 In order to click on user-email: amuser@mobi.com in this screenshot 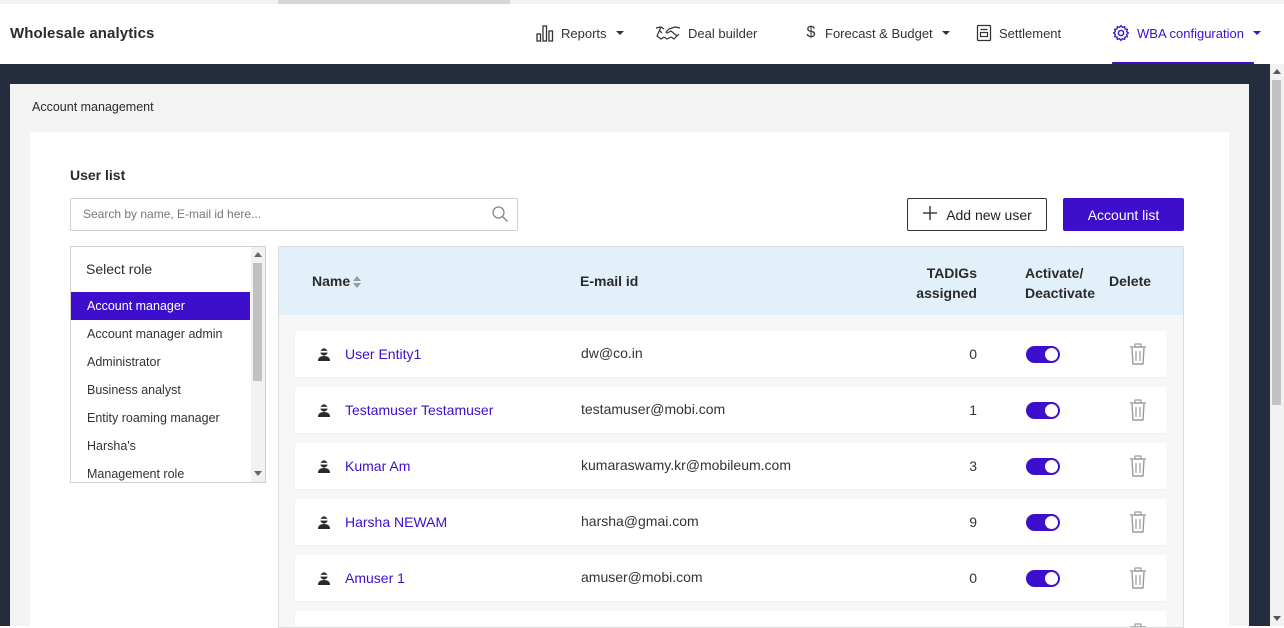, I will do `click(642, 577)`.